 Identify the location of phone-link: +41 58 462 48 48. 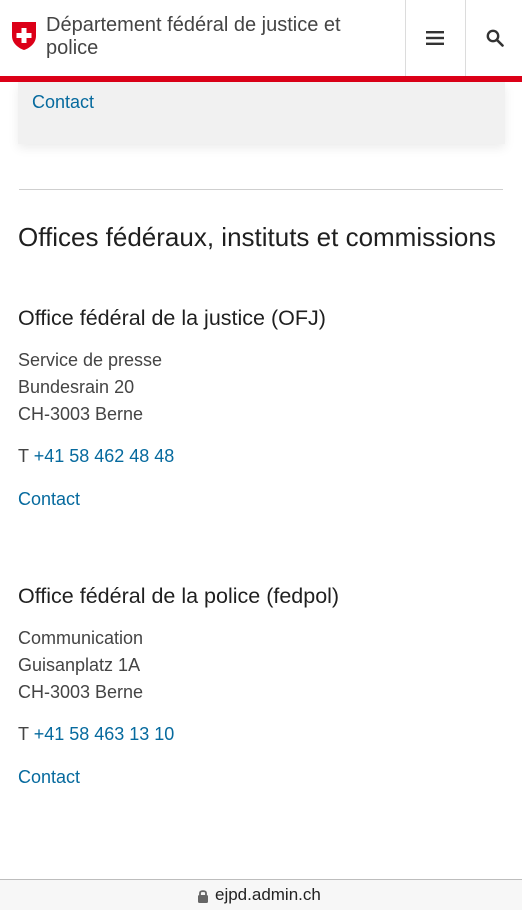
(104, 456).